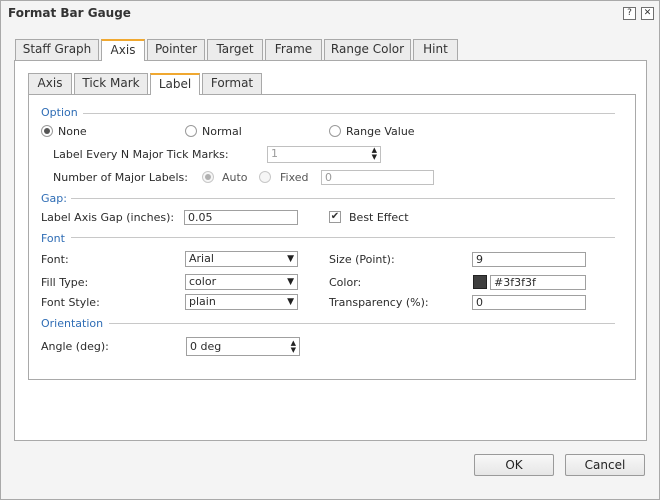  Describe the element at coordinates (362, 323) in the screenshot. I see `orientation-divider` at that location.